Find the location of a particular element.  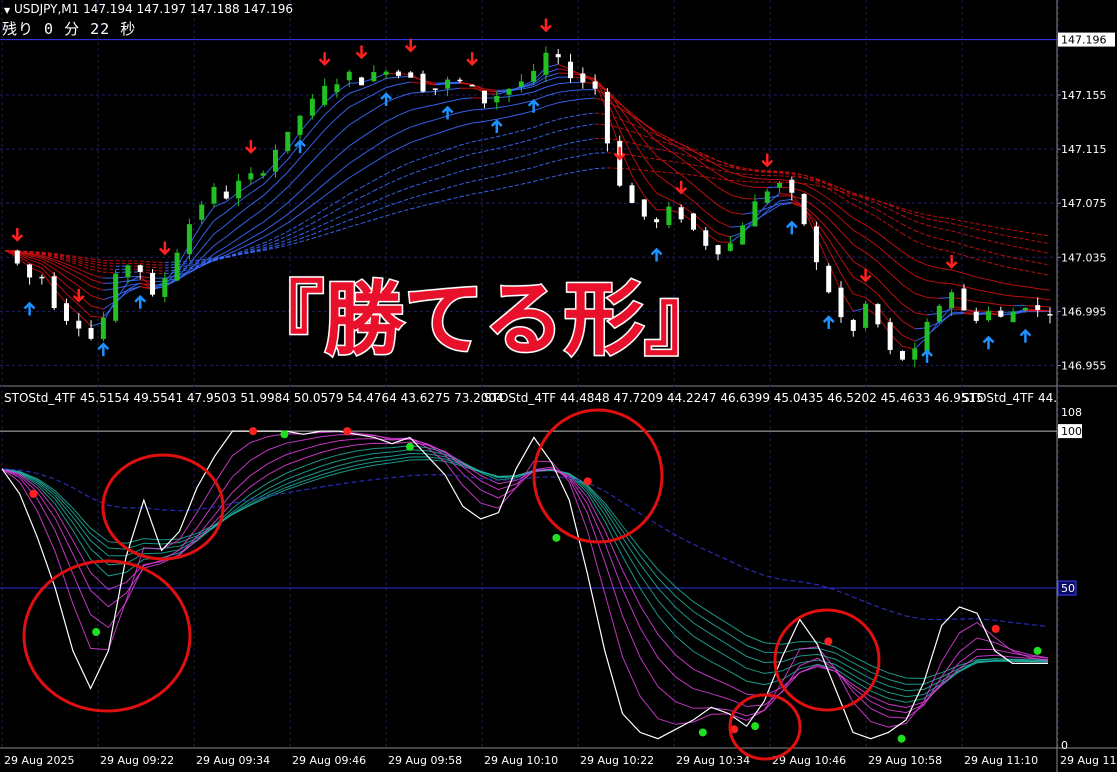

price-tick-label: 147.155 is located at coordinates (1084, 95).